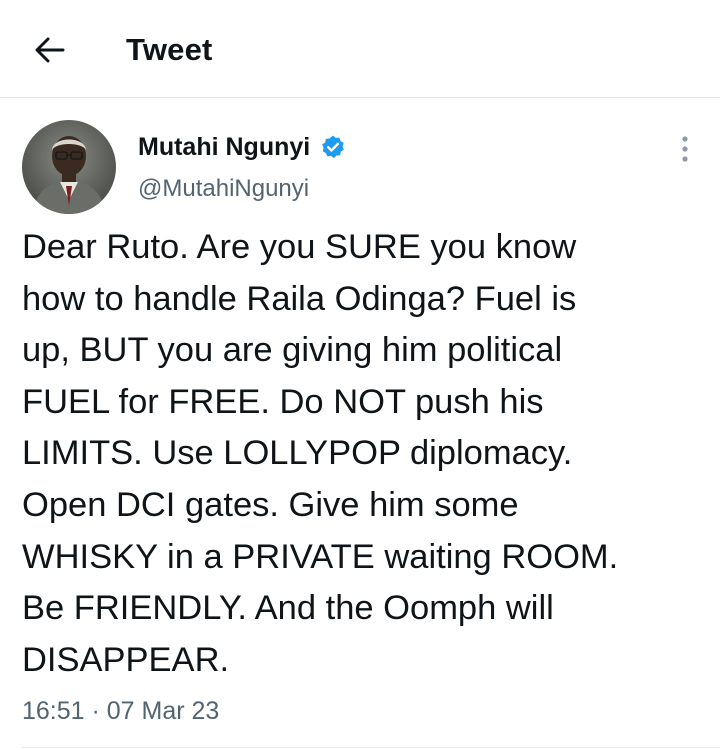 The width and height of the screenshot is (720, 750). Describe the element at coordinates (169, 49) in the screenshot. I see `page-title: Tweet` at that location.